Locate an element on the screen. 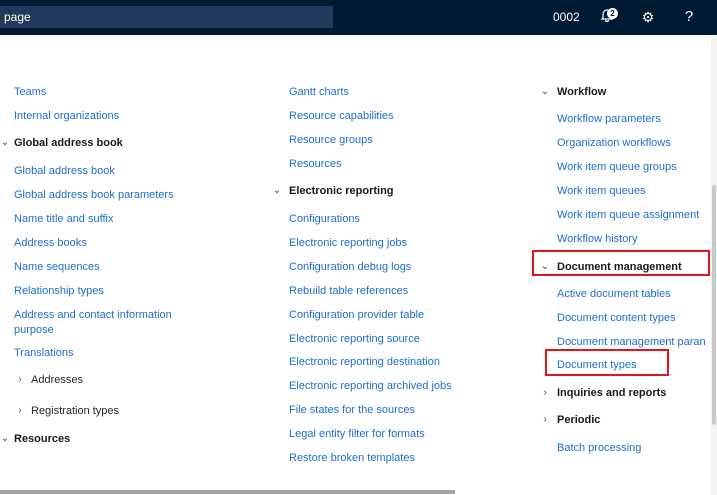 This screenshot has width=717, height=495. notification-badge: 2 is located at coordinates (612, 13).